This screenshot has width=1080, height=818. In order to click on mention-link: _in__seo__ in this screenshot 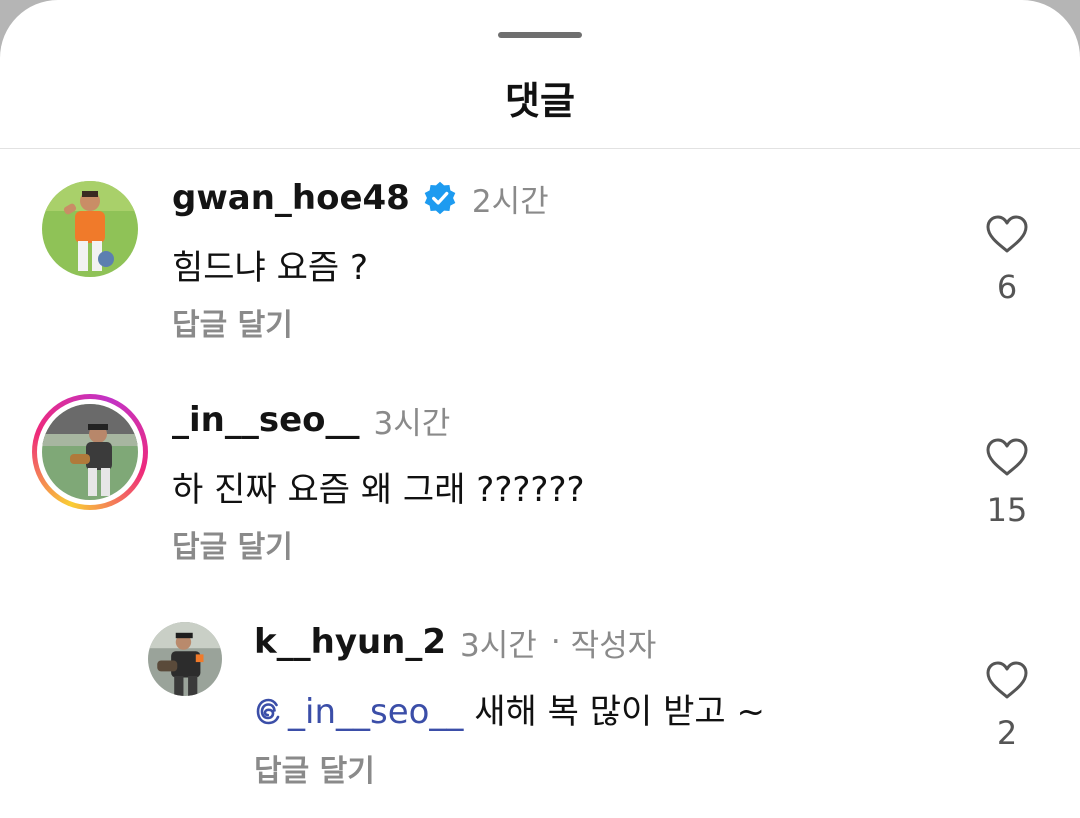, I will do `click(358, 712)`.